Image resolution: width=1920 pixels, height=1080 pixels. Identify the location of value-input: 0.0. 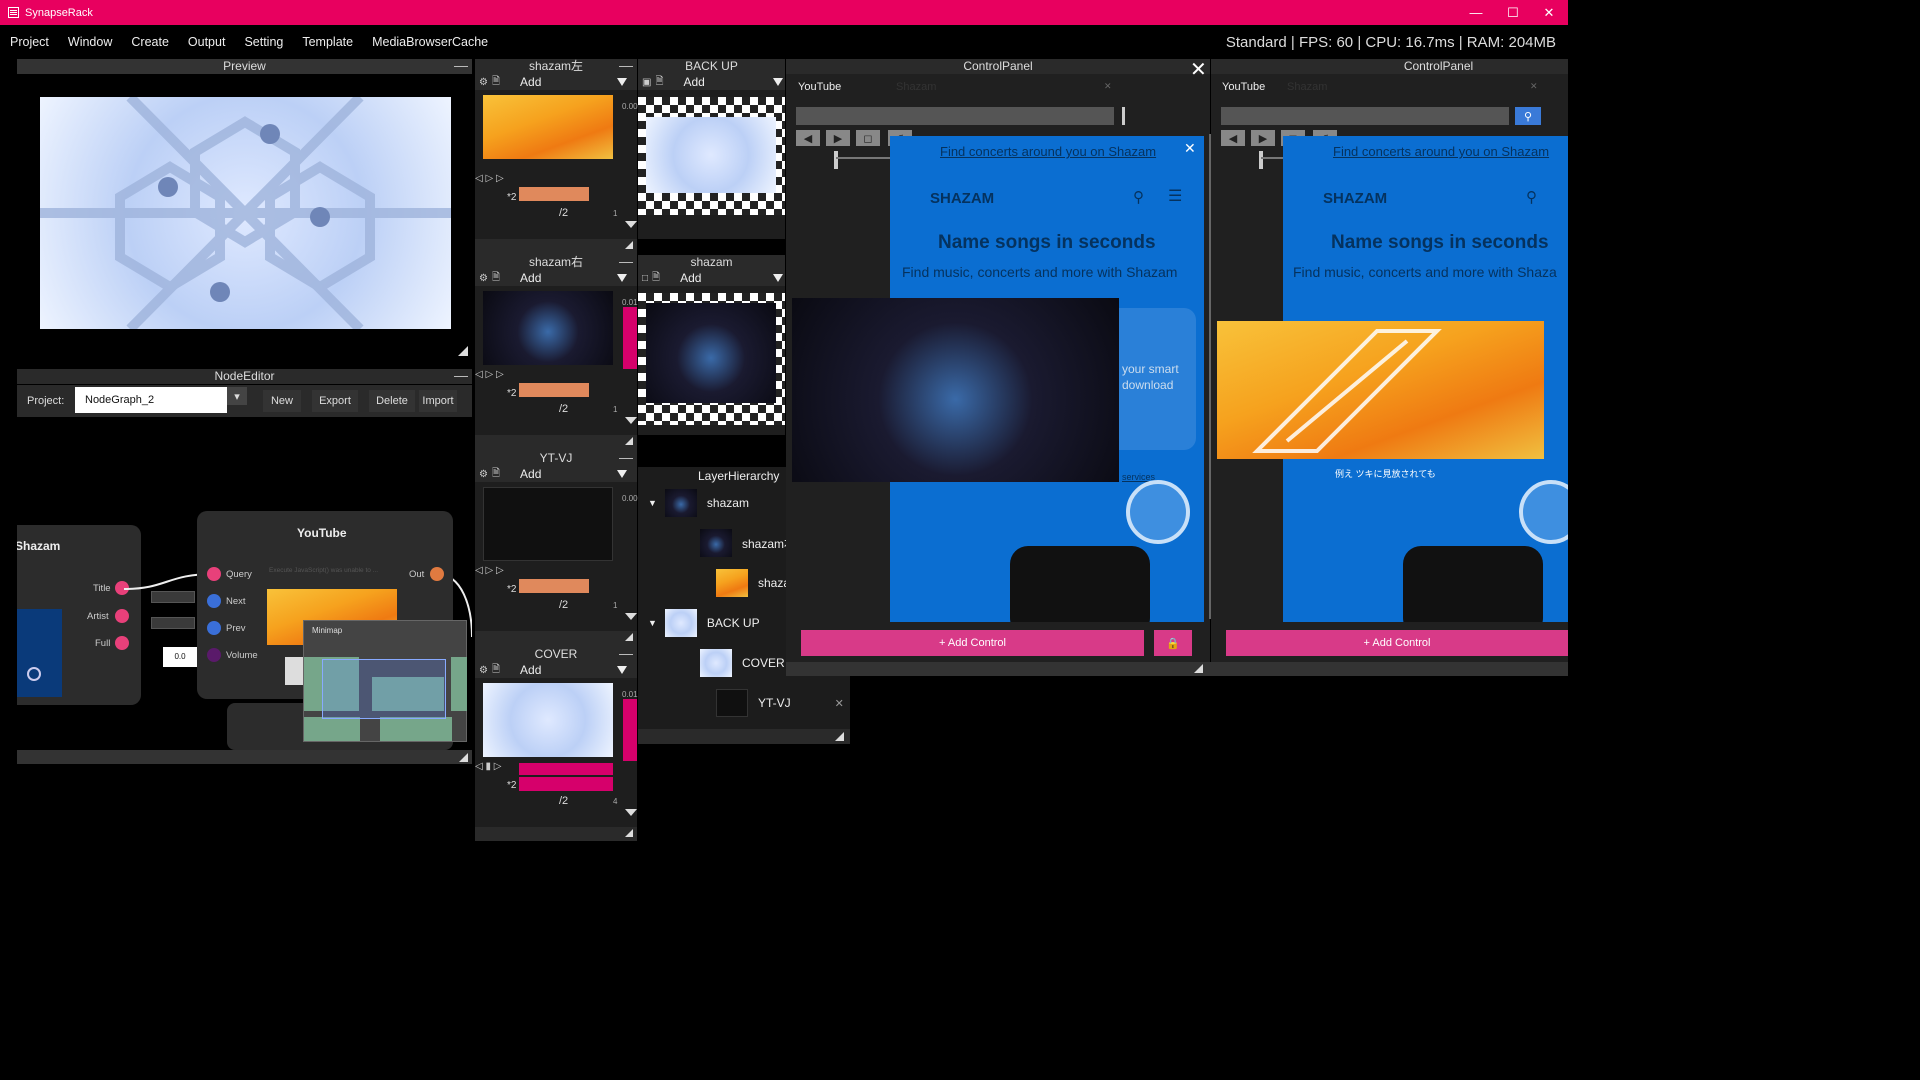
(180, 657).